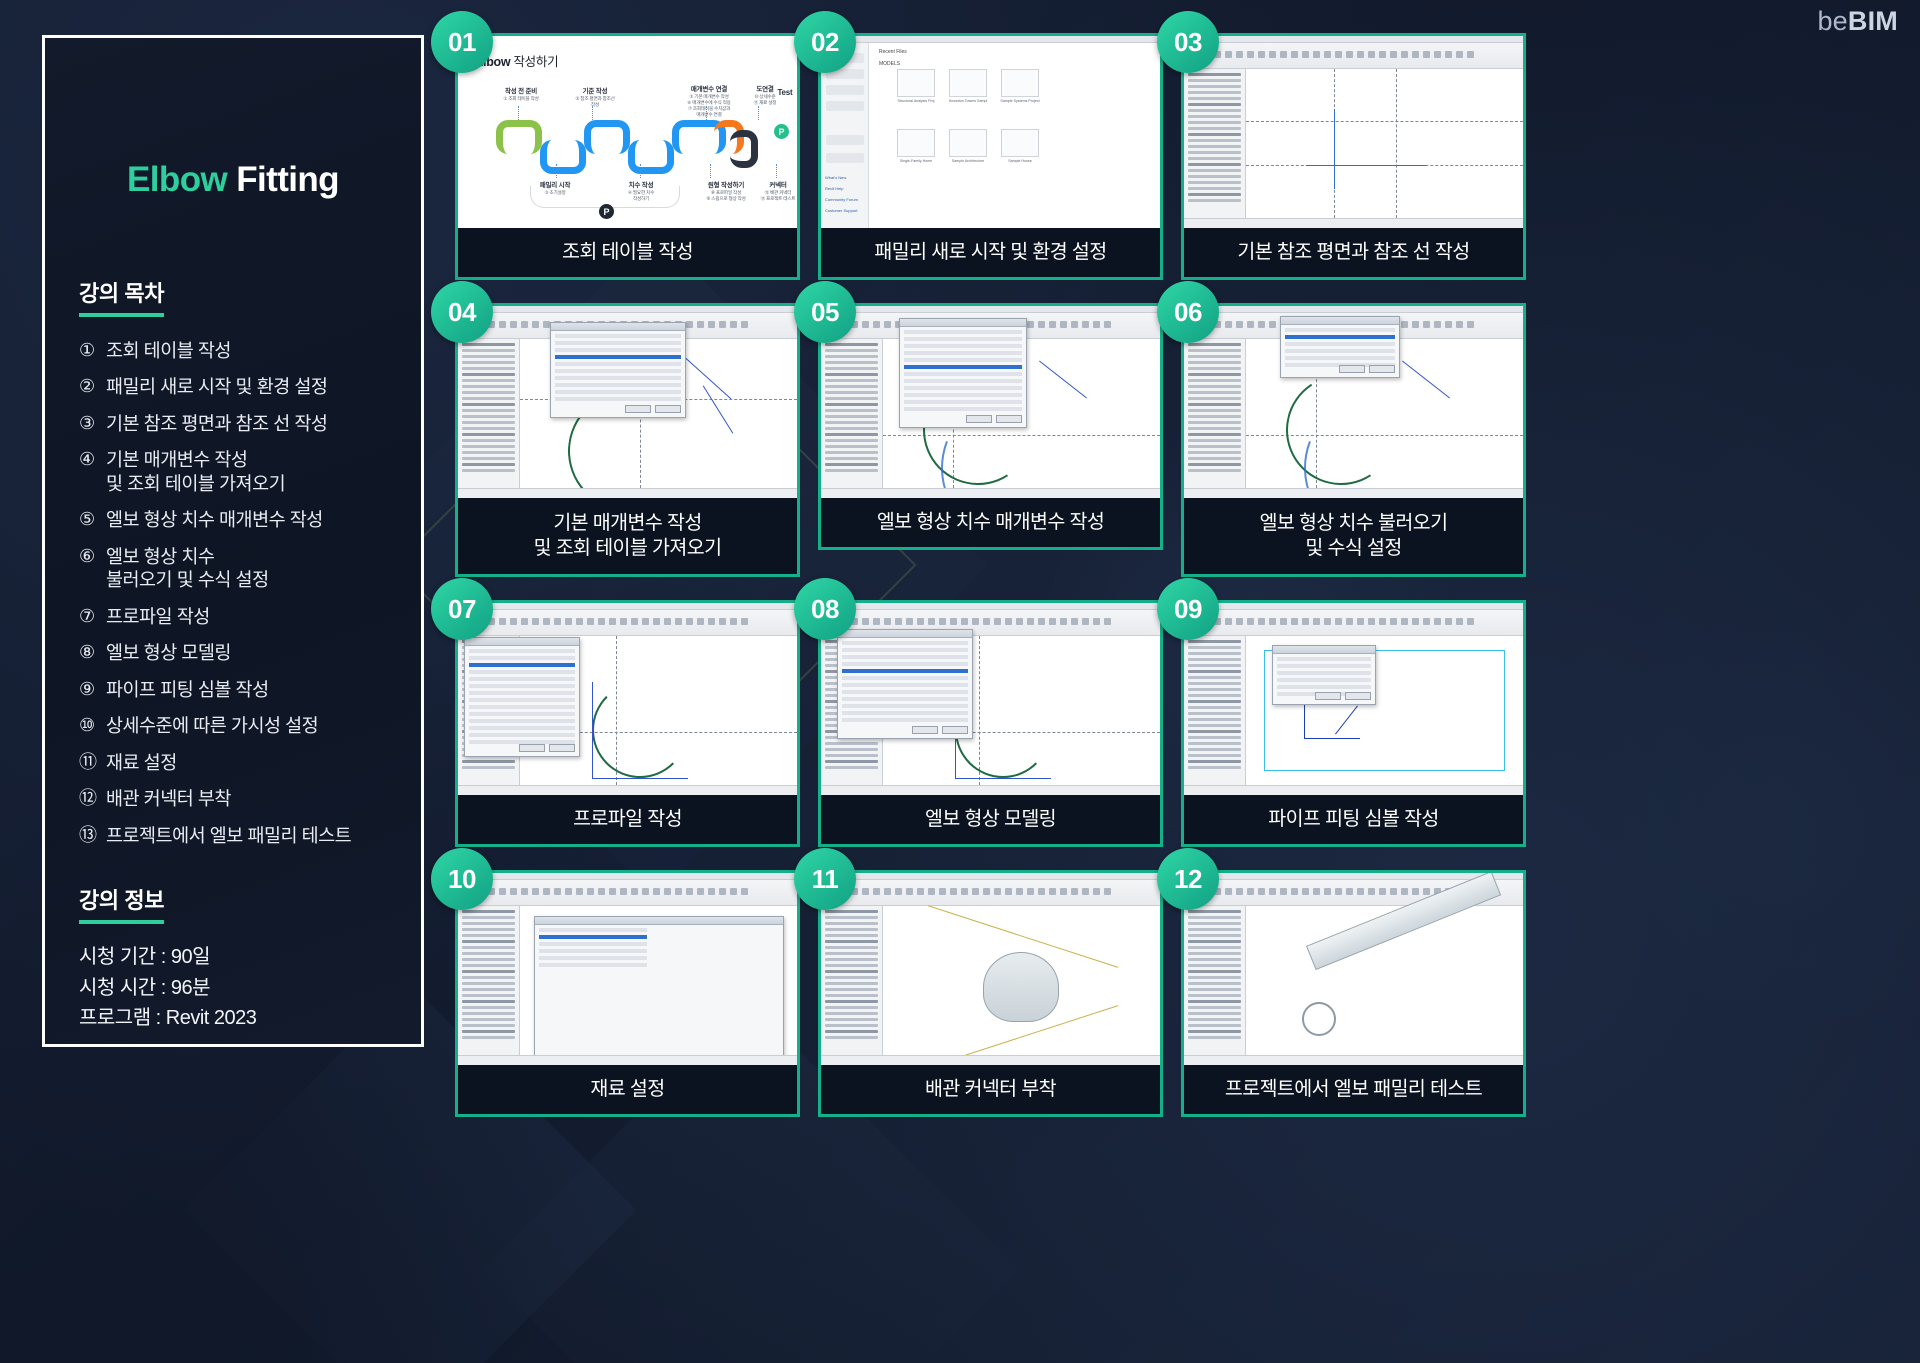 The height and width of the screenshot is (1363, 1920). I want to click on window-titlebar, so click(990, 309).